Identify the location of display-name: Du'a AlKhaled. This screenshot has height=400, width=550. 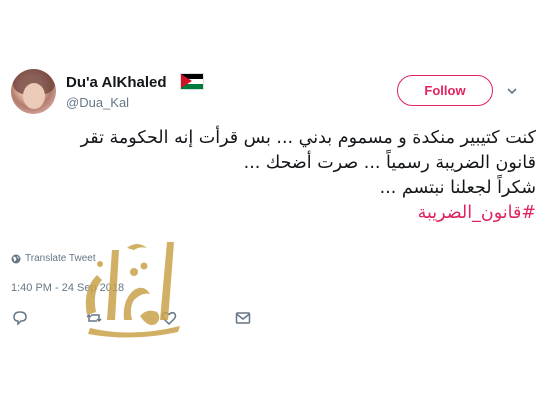
(116, 82).